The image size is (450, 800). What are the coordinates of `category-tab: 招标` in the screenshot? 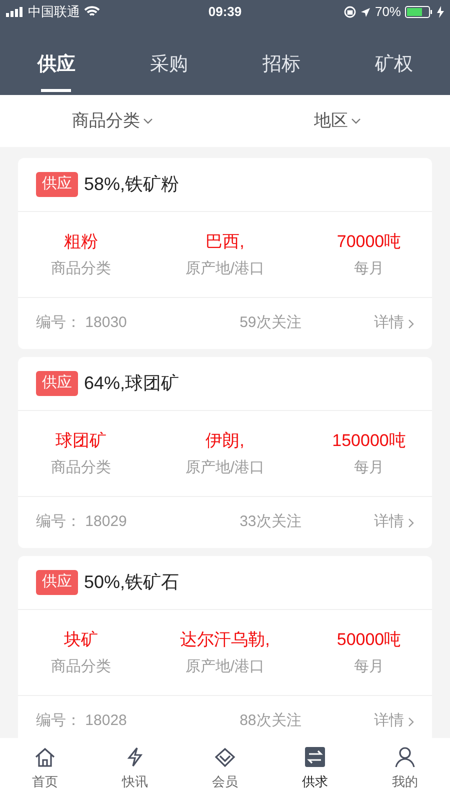 It's located at (281, 72).